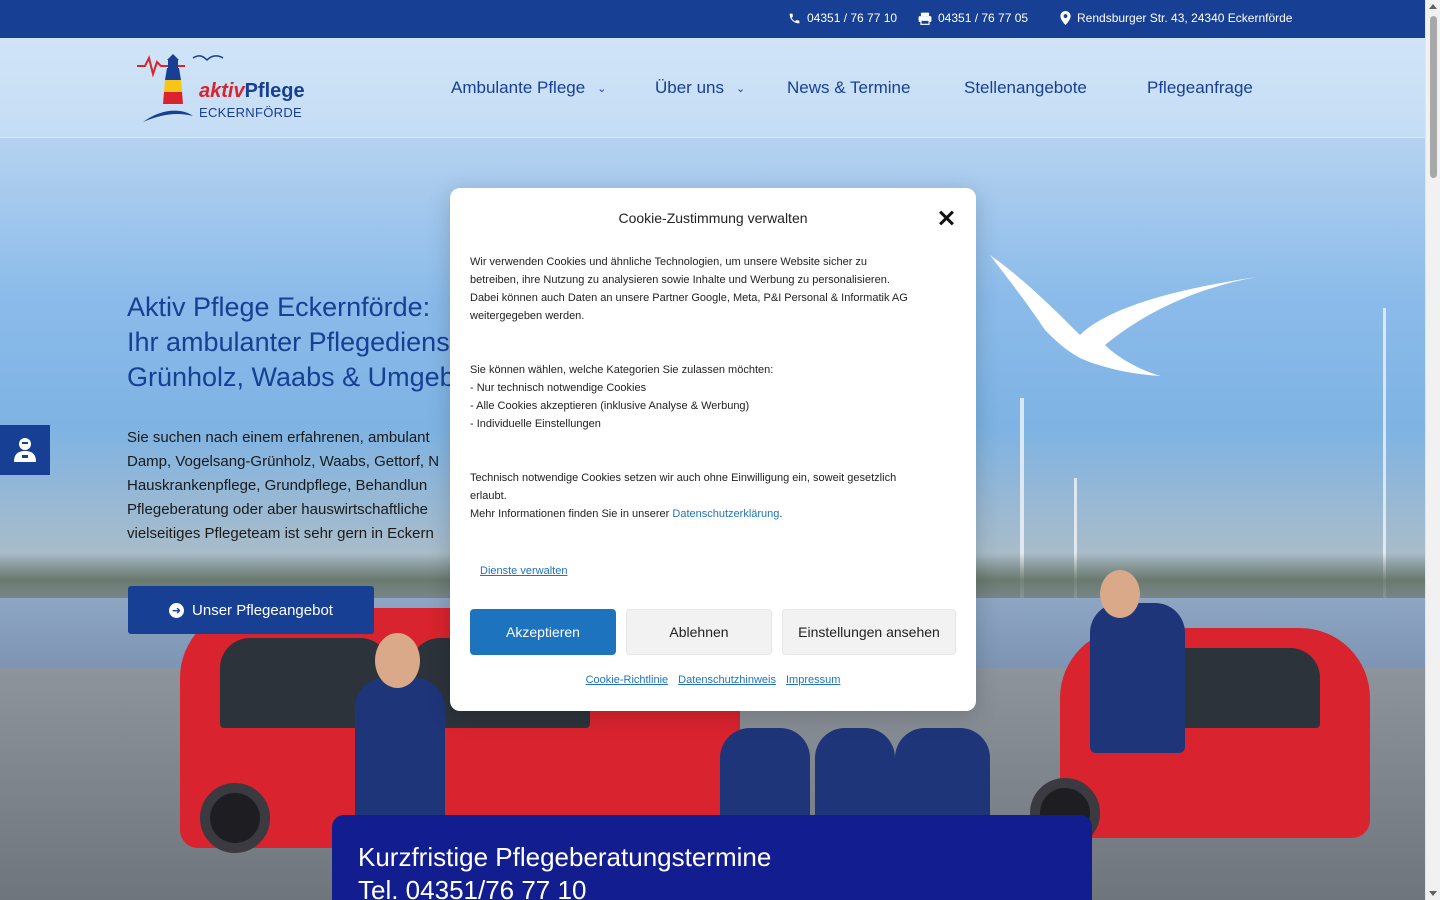 This screenshot has height=900, width=1440. Describe the element at coordinates (528, 88) in the screenshot. I see `nav-item-ambulante-pflege: Ambulante Pflege ⌄` at that location.